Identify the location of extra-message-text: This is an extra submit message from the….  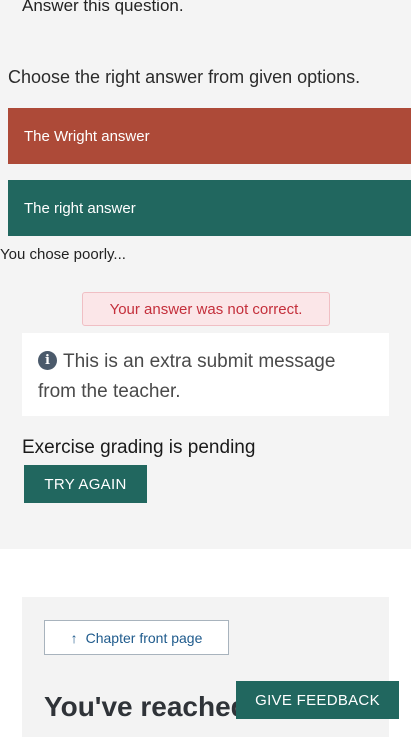
(187, 376).